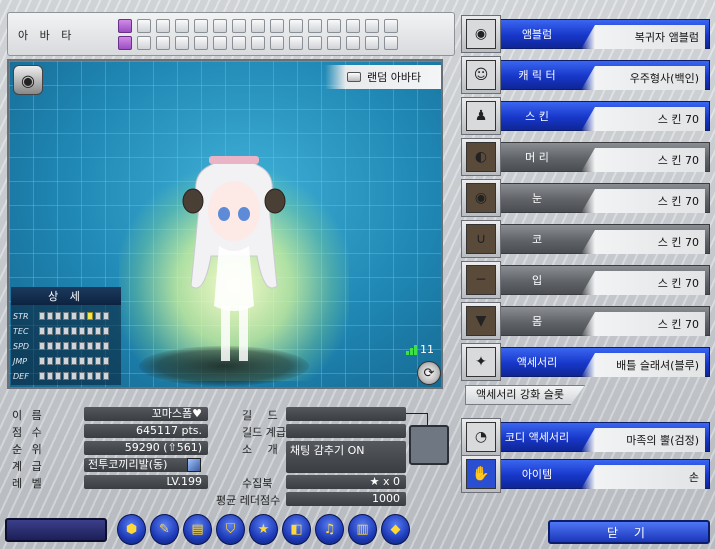 The width and height of the screenshot is (715, 549). Describe the element at coordinates (346, 457) in the screenshot. I see `intro-value: 채팅 감추기 ON` at that location.